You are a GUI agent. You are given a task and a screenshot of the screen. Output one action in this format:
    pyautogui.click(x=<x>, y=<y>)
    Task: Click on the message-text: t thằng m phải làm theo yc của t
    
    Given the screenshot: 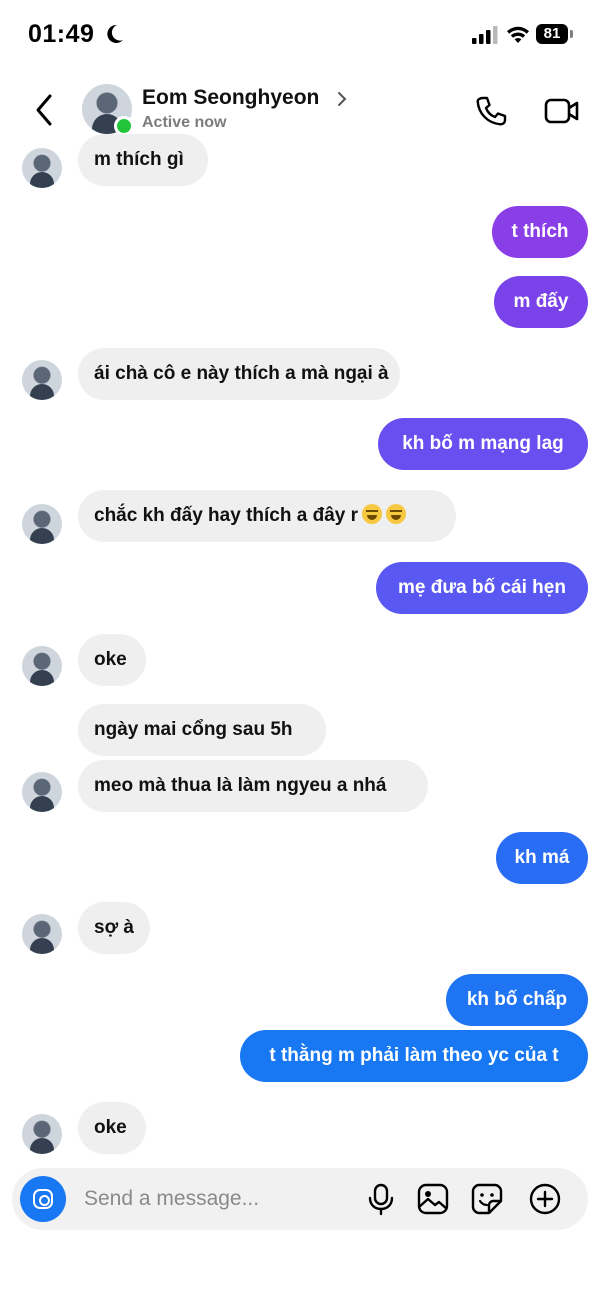 What is the action you would take?
    pyautogui.click(x=414, y=1055)
    